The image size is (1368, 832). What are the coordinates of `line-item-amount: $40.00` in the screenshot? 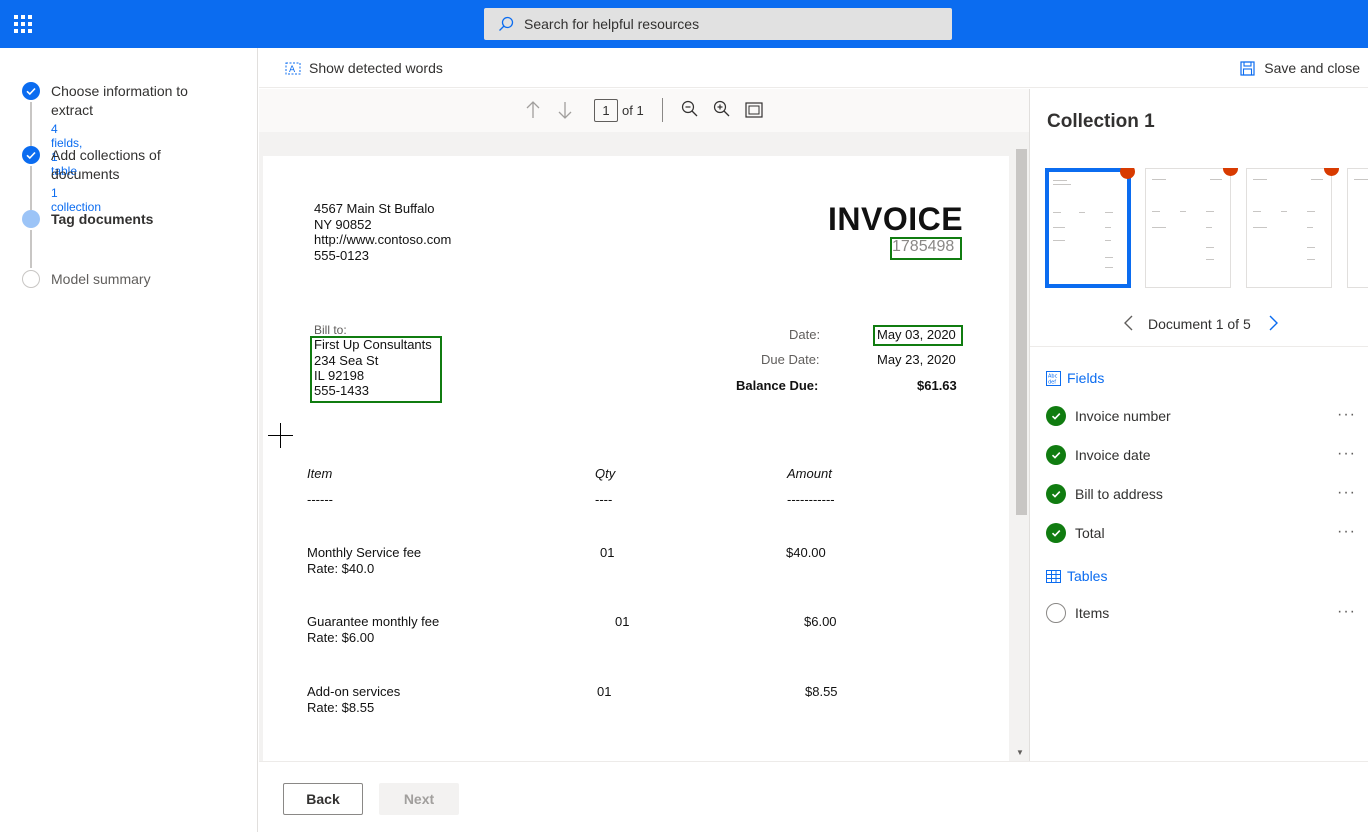 It's located at (806, 552).